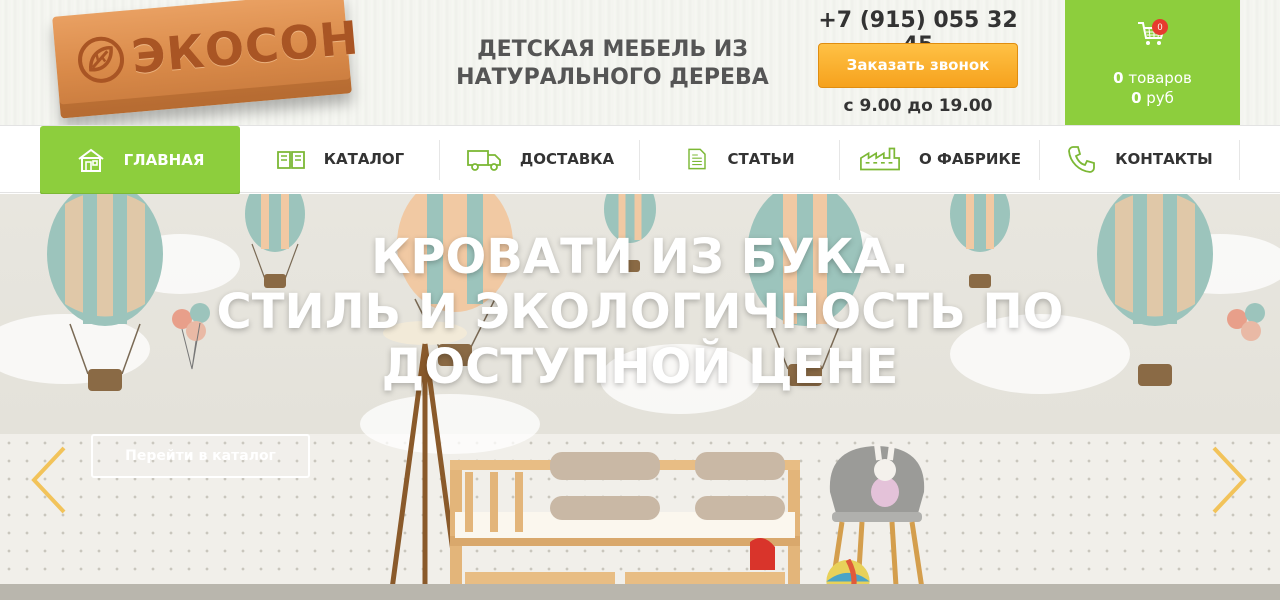  I want to click on leaf-icon, so click(101, 59).